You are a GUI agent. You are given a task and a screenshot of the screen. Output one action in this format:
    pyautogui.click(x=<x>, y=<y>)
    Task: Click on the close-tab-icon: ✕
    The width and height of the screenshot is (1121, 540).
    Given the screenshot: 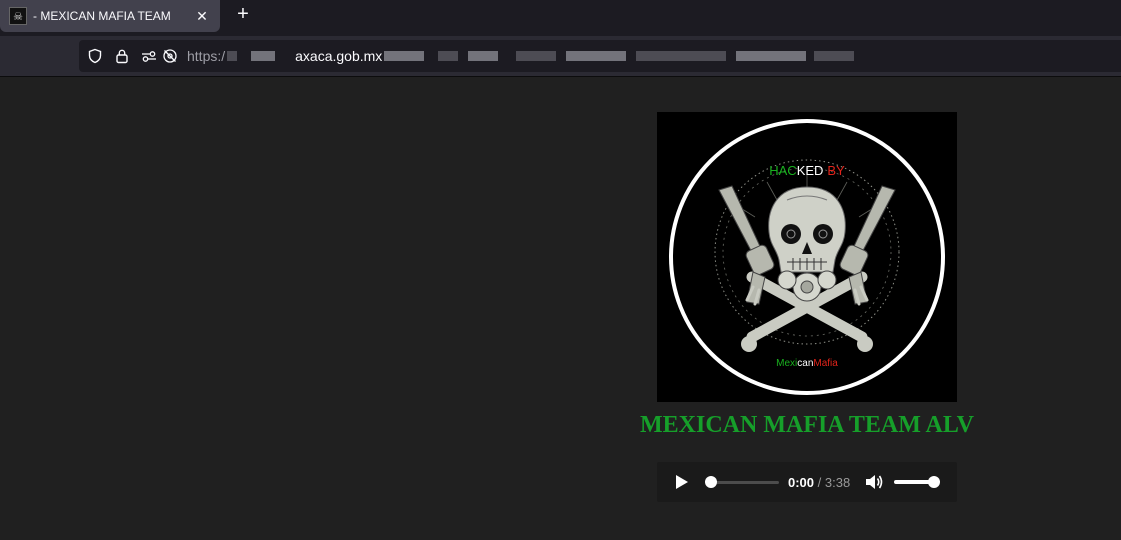 What is the action you would take?
    pyautogui.click(x=202, y=16)
    